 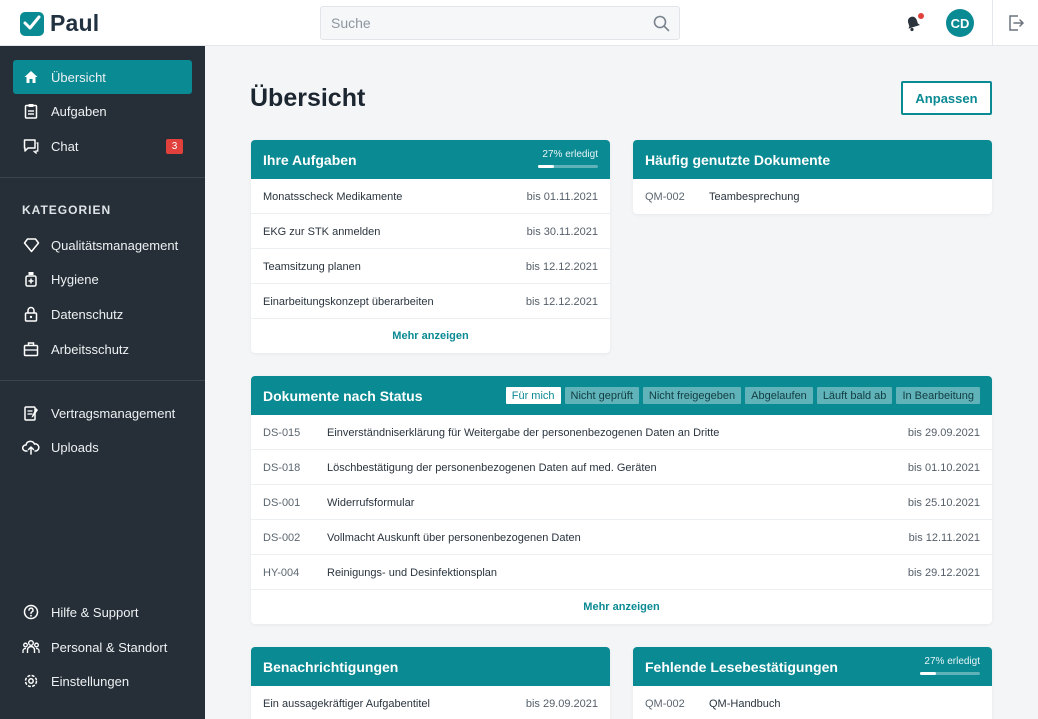 What do you see at coordinates (754, 197) in the screenshot?
I see `document-title: Teambesprechung` at bounding box center [754, 197].